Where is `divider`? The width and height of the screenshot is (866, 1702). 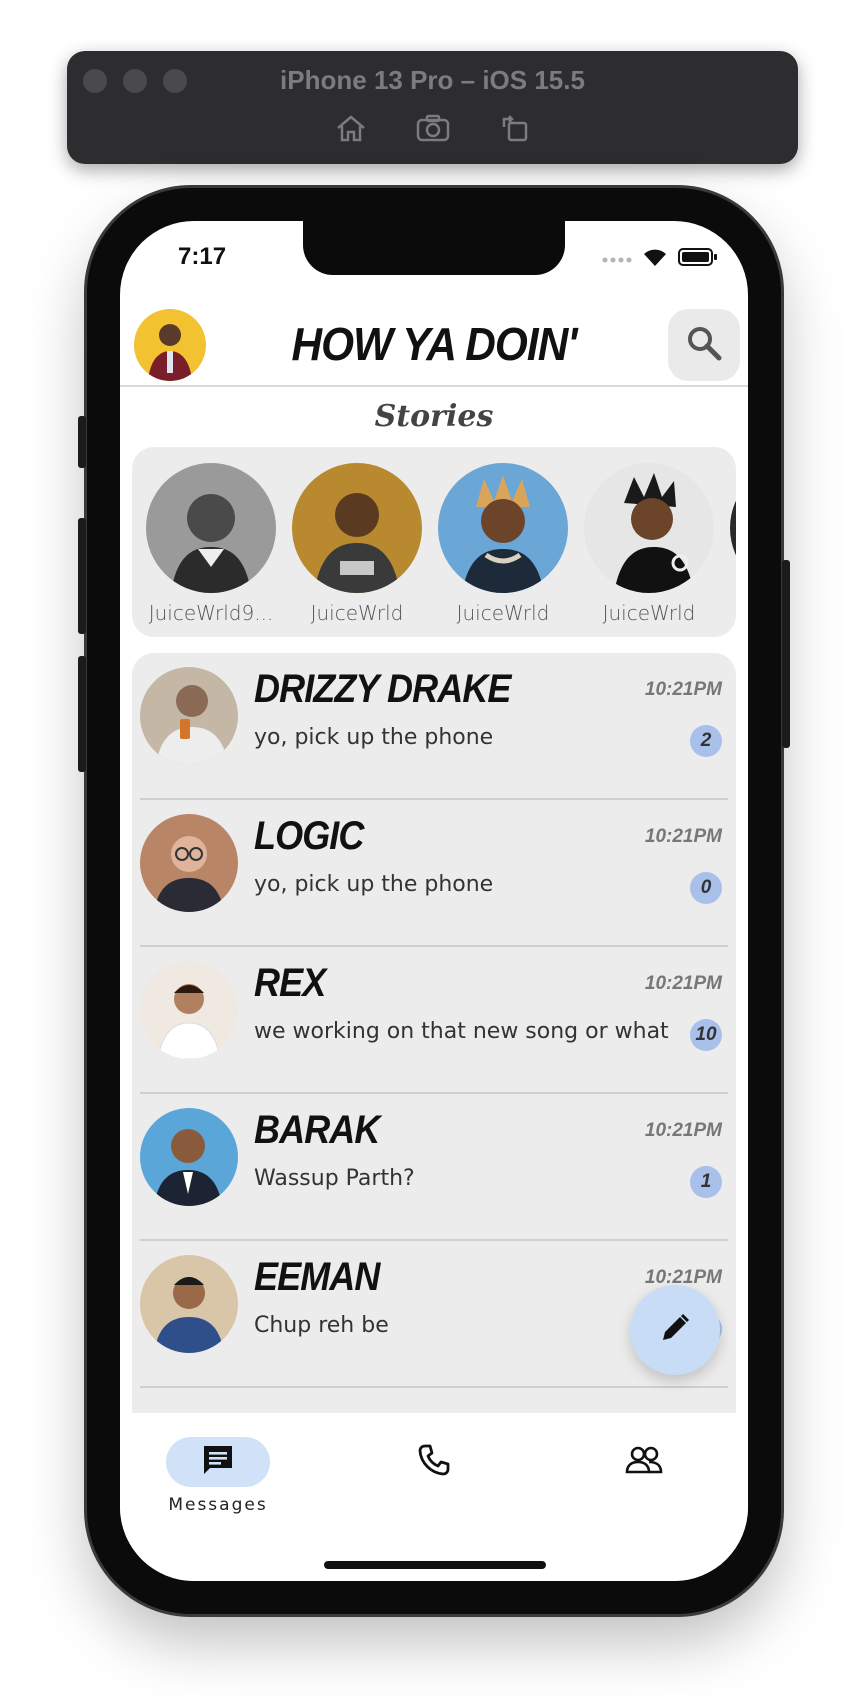 divider is located at coordinates (434, 1387).